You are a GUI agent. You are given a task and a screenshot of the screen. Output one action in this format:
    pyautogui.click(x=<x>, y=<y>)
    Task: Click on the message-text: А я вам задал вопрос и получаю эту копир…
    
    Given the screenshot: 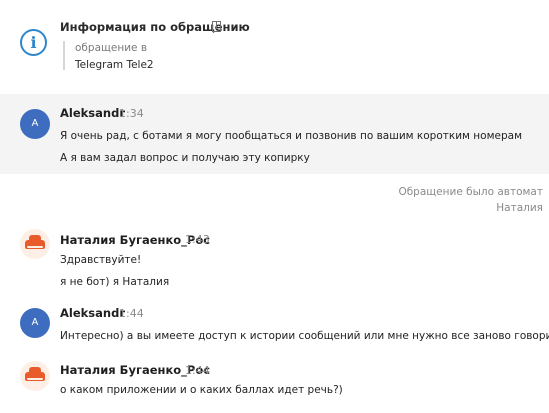 What is the action you would take?
    pyautogui.click(x=185, y=158)
    